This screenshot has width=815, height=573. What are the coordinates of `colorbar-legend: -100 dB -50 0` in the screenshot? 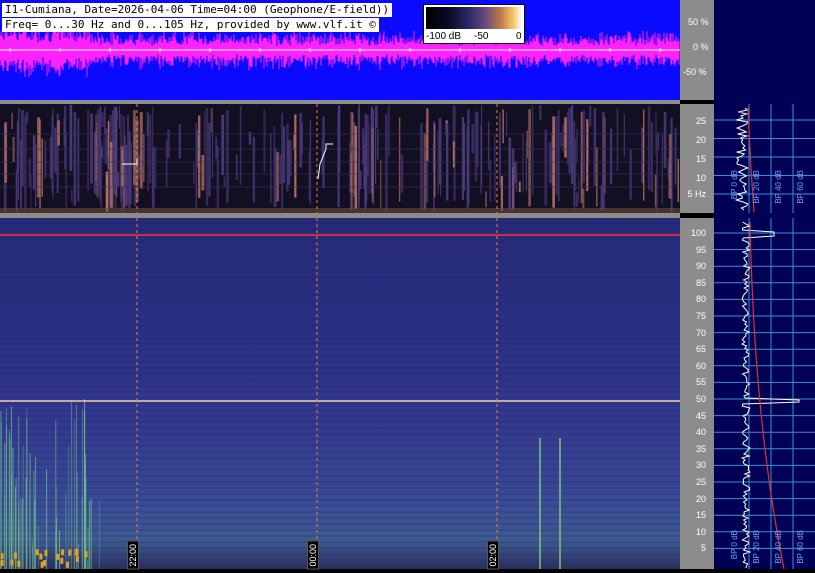 It's located at (474, 24).